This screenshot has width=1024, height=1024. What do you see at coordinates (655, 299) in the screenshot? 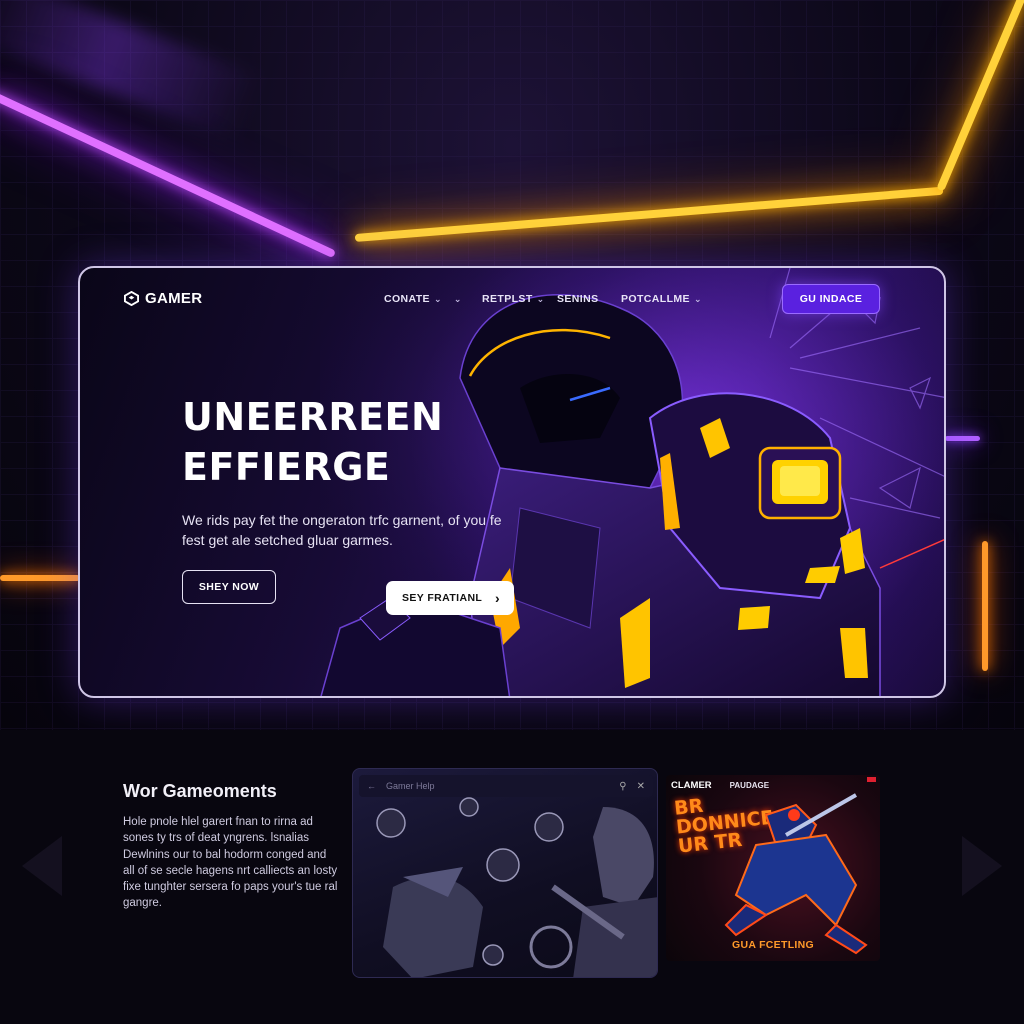
I see `nav-item-label: POTCALLME` at bounding box center [655, 299].